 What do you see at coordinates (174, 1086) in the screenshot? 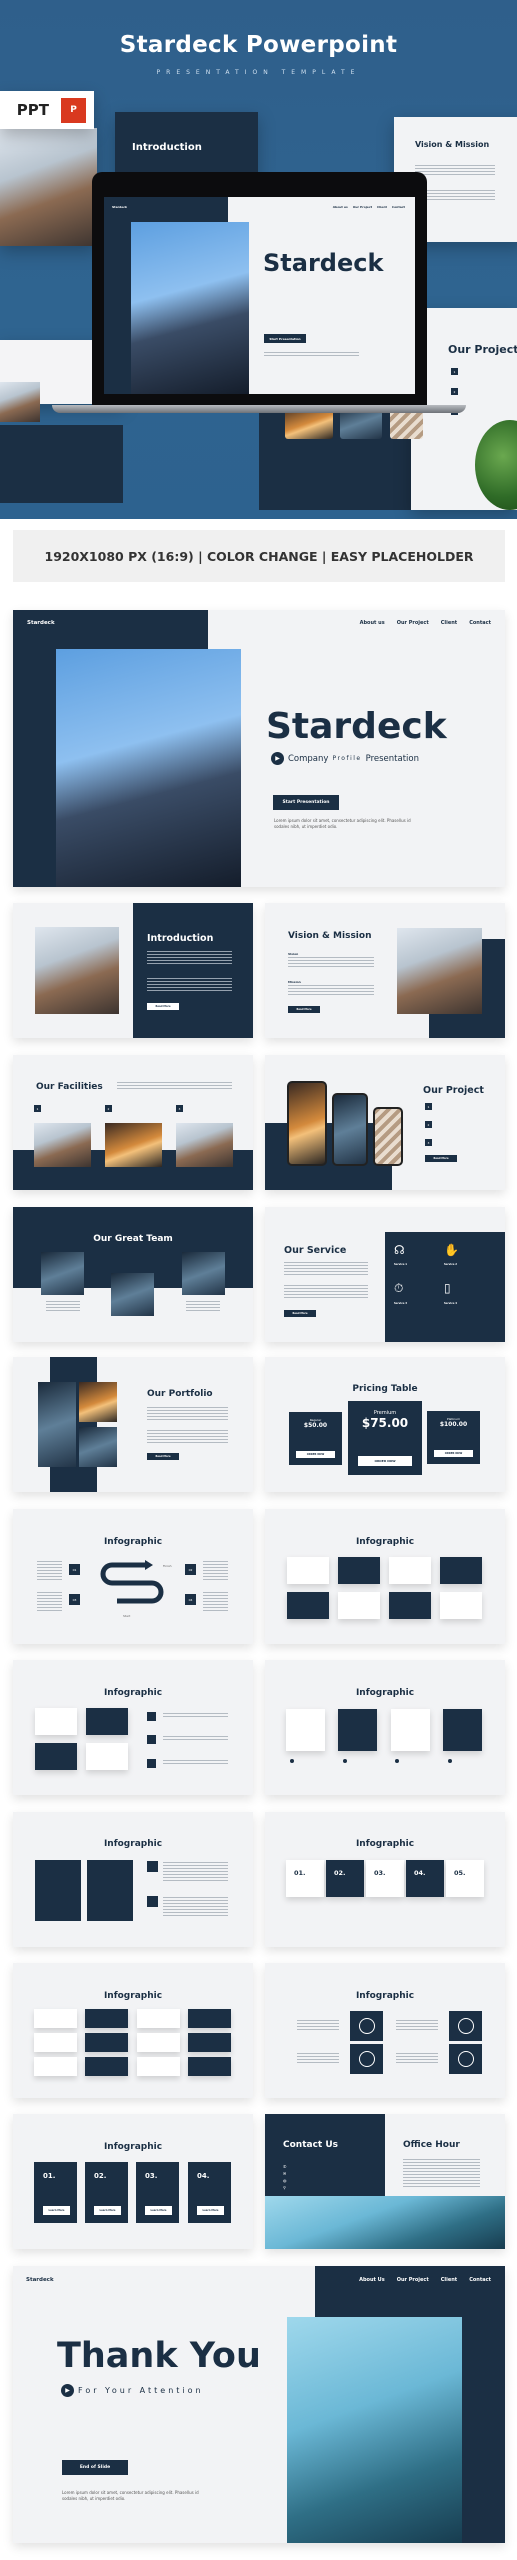
I see `facilities-intro-text` at bounding box center [174, 1086].